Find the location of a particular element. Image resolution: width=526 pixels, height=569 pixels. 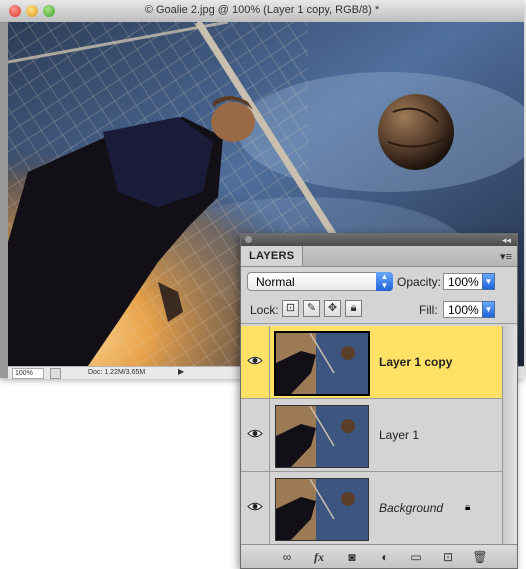

lock-position-icon: ✥ is located at coordinates (332, 308).